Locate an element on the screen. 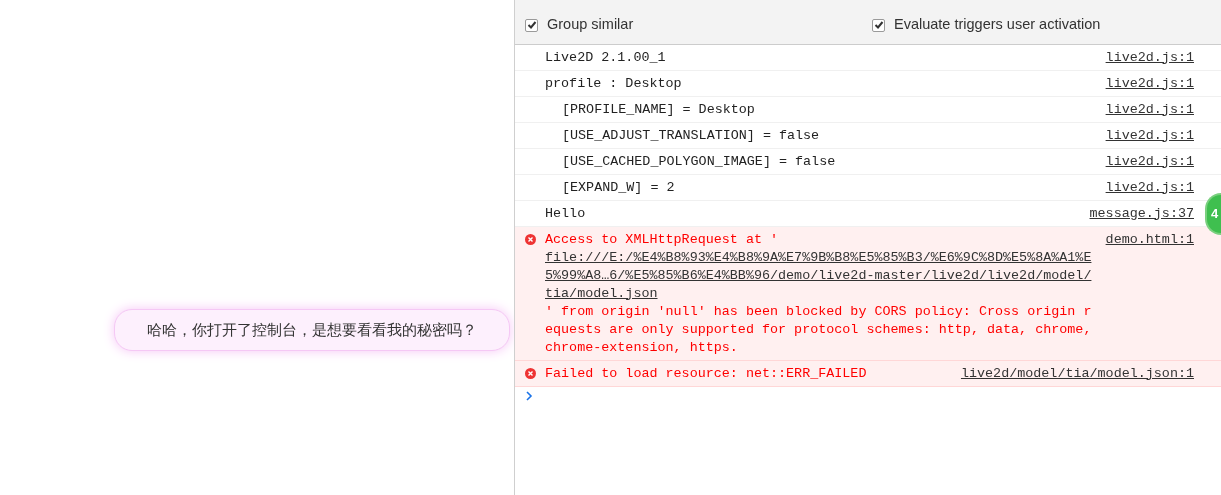 Image resolution: width=1221 pixels, height=495 pixels. log-message: Hello is located at coordinates (565, 213).